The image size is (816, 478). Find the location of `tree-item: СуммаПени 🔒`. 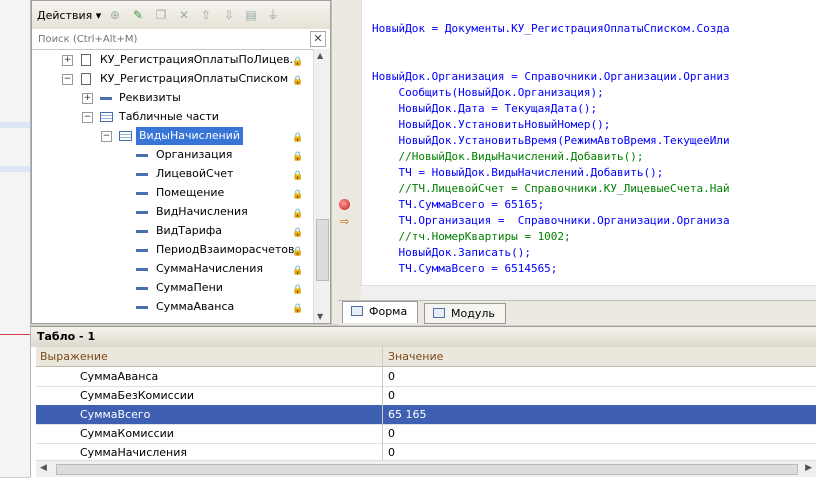

tree-item: СуммаПени 🔒 is located at coordinates (173, 288).